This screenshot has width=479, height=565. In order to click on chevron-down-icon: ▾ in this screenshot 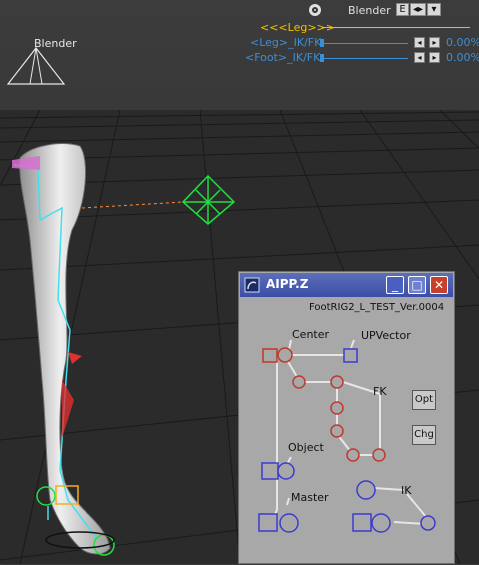, I will do `click(434, 9)`.